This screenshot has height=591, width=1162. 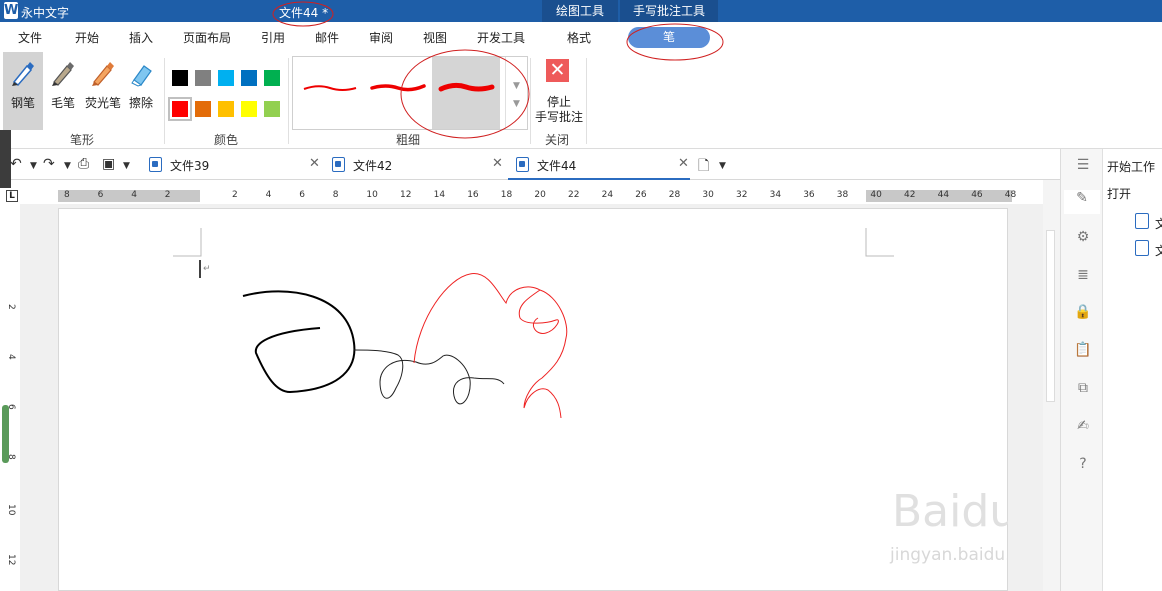 What do you see at coordinates (129, 196) in the screenshot?
I see `ruler-margin-left` at bounding box center [129, 196].